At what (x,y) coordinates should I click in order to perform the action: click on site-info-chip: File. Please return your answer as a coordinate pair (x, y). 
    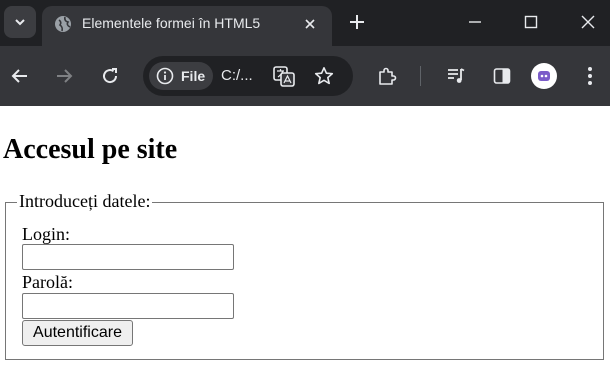
    Looking at the image, I should click on (181, 76).